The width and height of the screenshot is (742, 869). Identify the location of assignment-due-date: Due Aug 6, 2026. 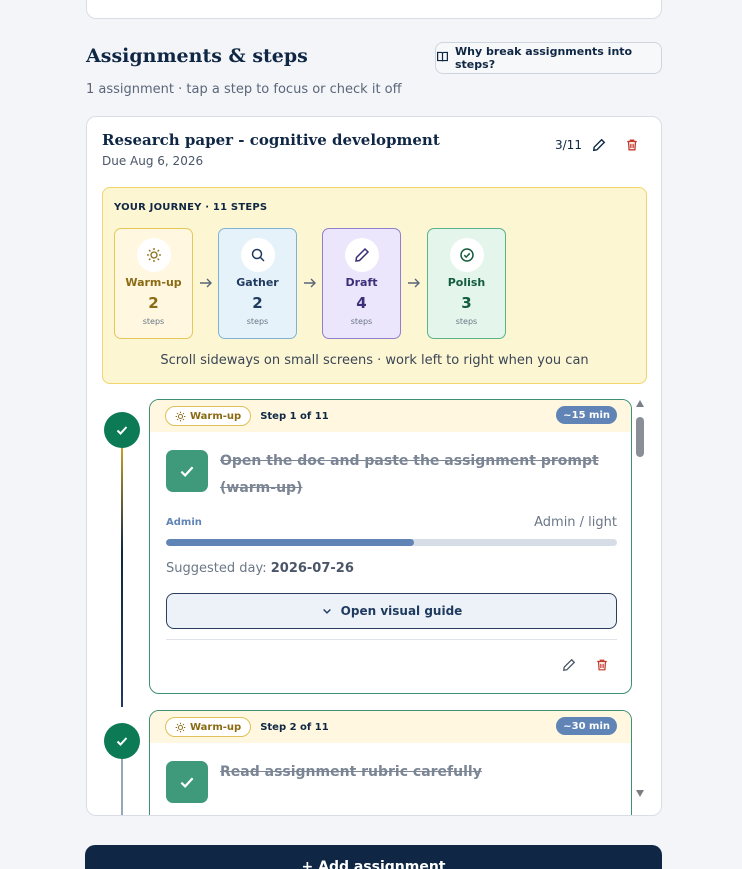
(153, 161).